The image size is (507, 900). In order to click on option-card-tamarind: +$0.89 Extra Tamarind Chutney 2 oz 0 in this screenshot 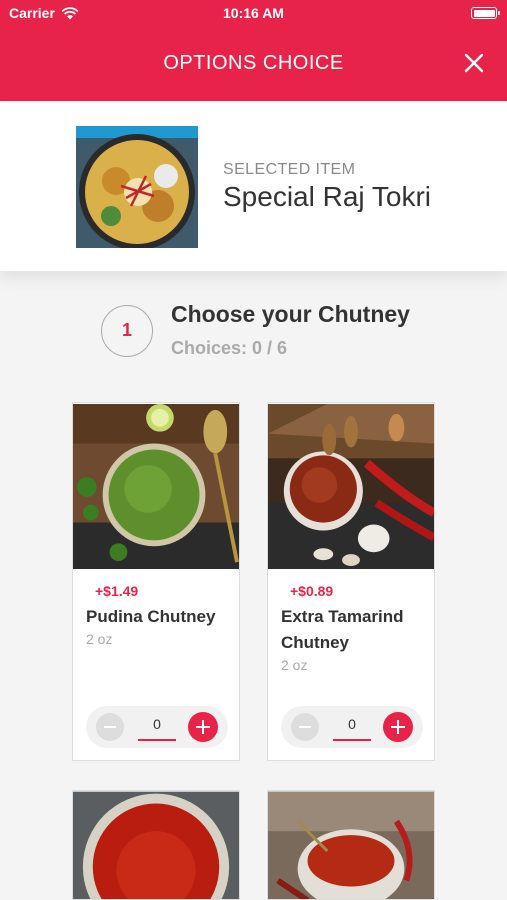, I will do `click(351, 581)`.